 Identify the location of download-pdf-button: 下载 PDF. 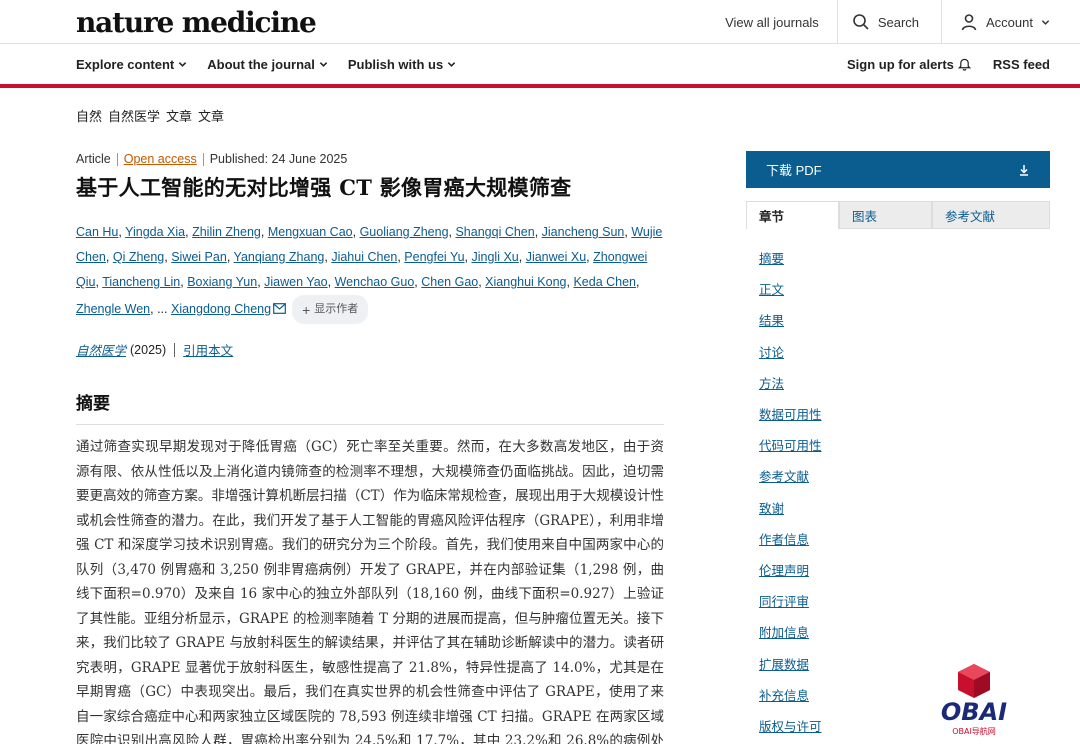
(898, 169).